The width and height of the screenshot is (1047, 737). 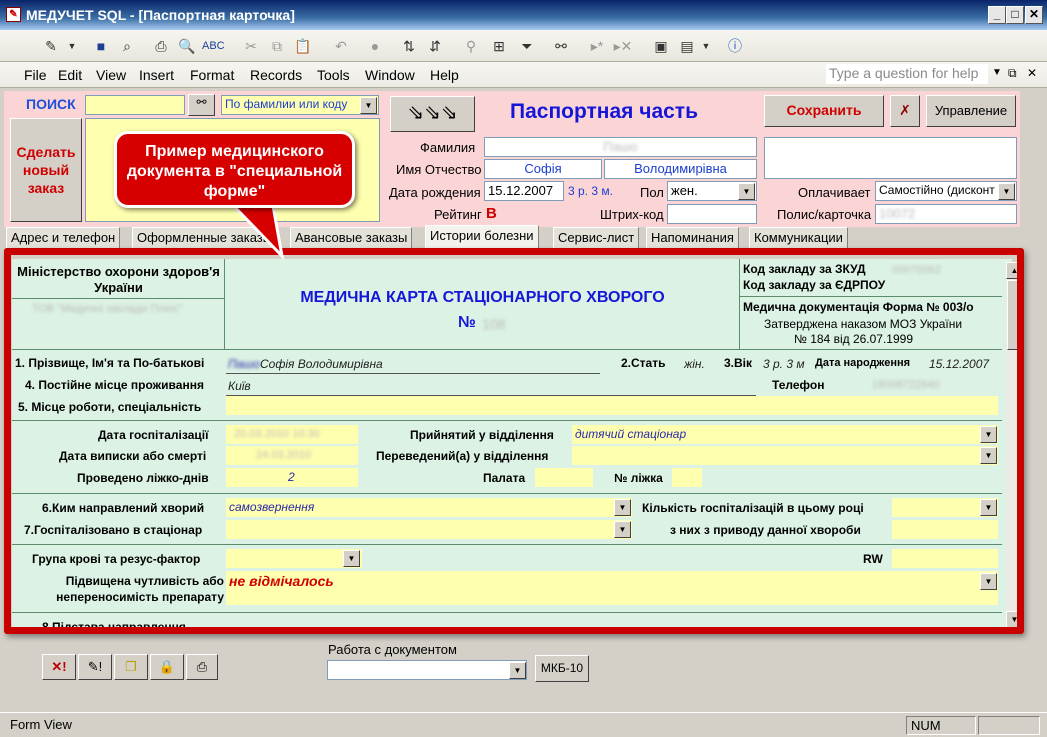 I want to click on menu-insert: Insert, so click(x=156, y=75).